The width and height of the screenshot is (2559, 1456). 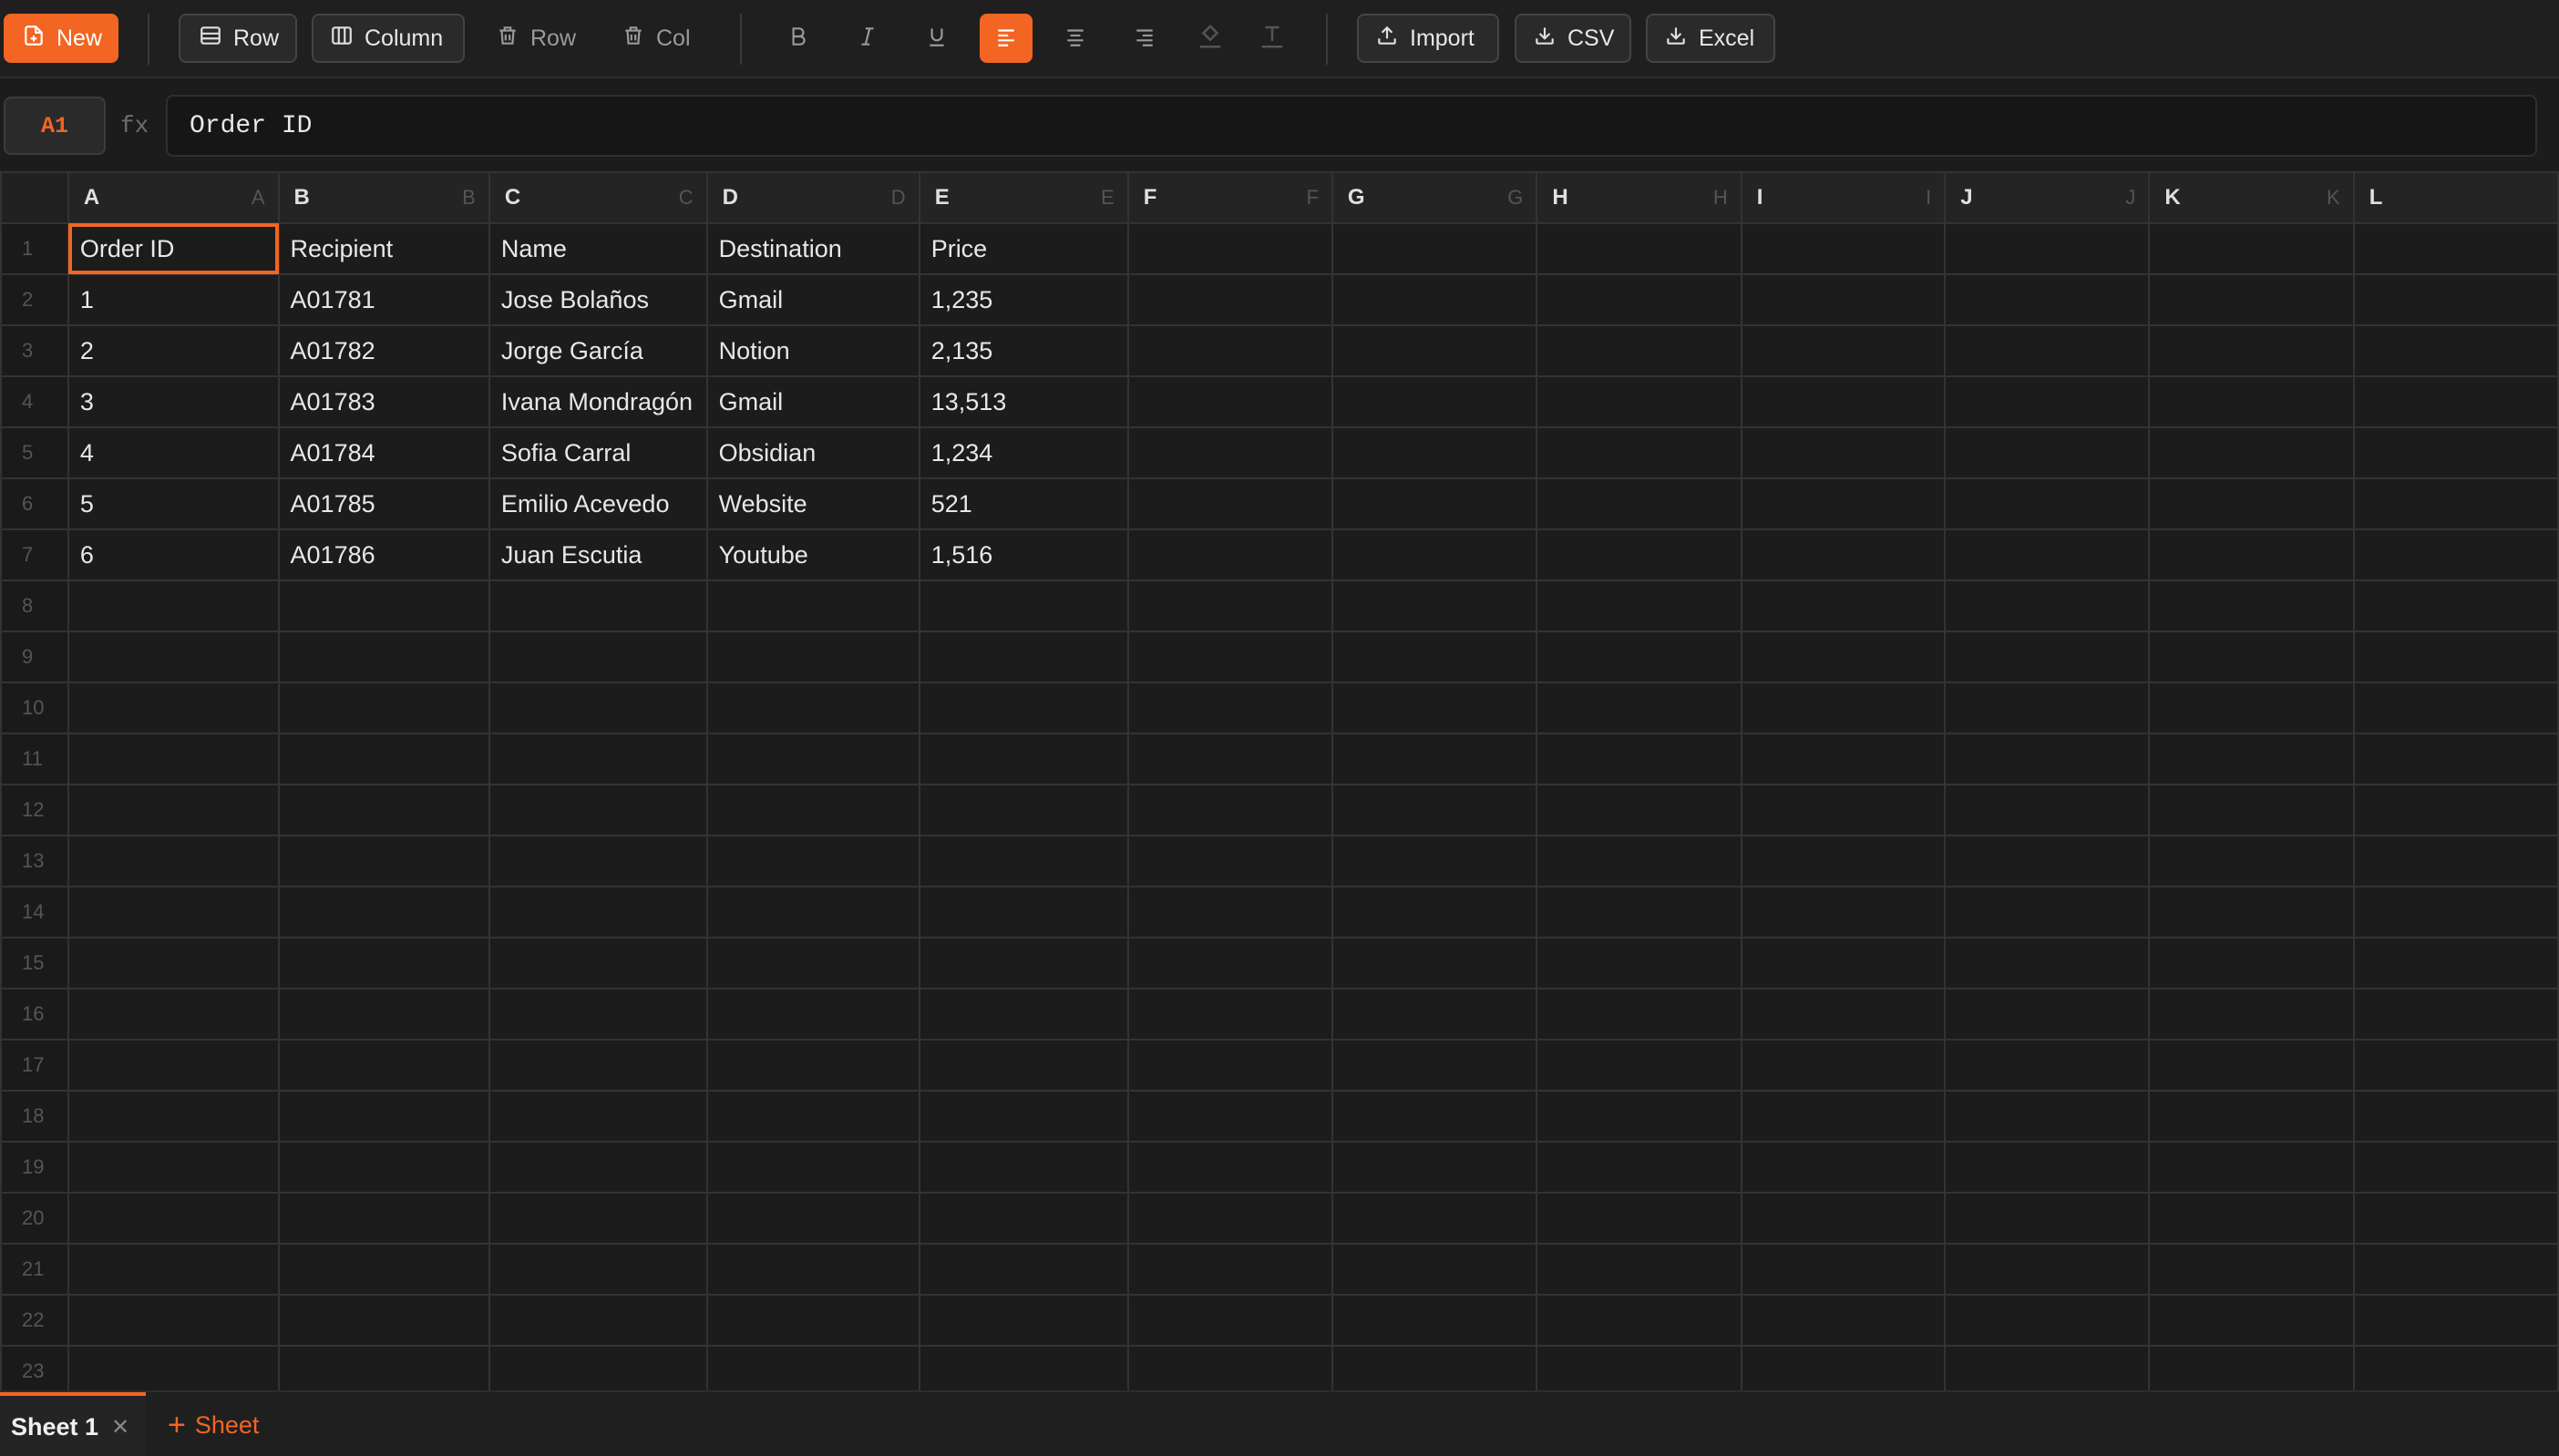 What do you see at coordinates (383, 249) in the screenshot?
I see `grid-cell: Recipient` at bounding box center [383, 249].